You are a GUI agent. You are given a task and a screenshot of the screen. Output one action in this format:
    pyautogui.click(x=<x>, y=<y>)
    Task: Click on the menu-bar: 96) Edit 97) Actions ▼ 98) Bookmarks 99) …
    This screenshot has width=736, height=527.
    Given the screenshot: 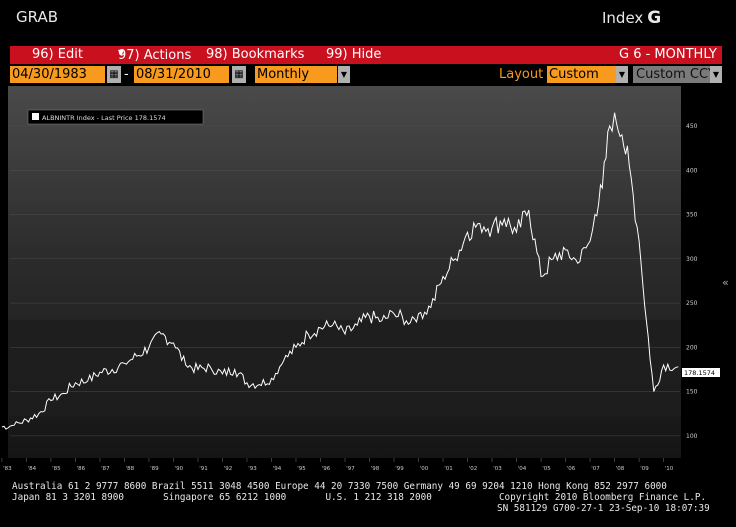 What is the action you would take?
    pyautogui.click(x=366, y=55)
    